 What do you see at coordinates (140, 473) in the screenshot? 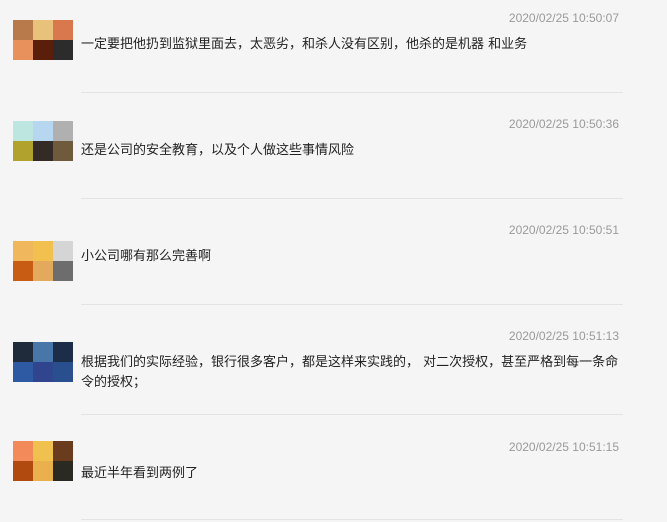
I see `message-text: 最近半年看到两例了` at bounding box center [140, 473].